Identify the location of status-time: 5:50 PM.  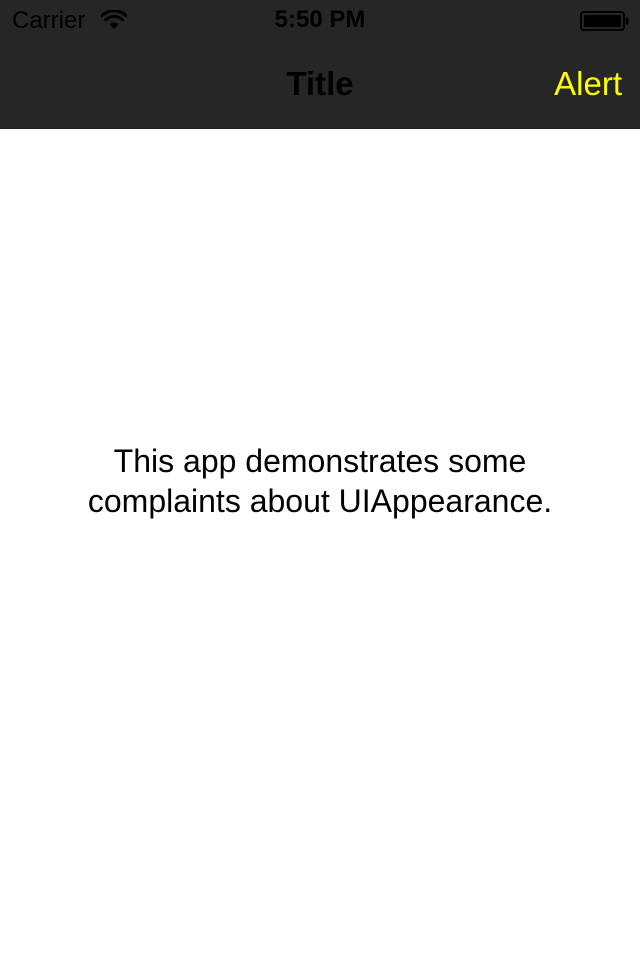
(320, 19).